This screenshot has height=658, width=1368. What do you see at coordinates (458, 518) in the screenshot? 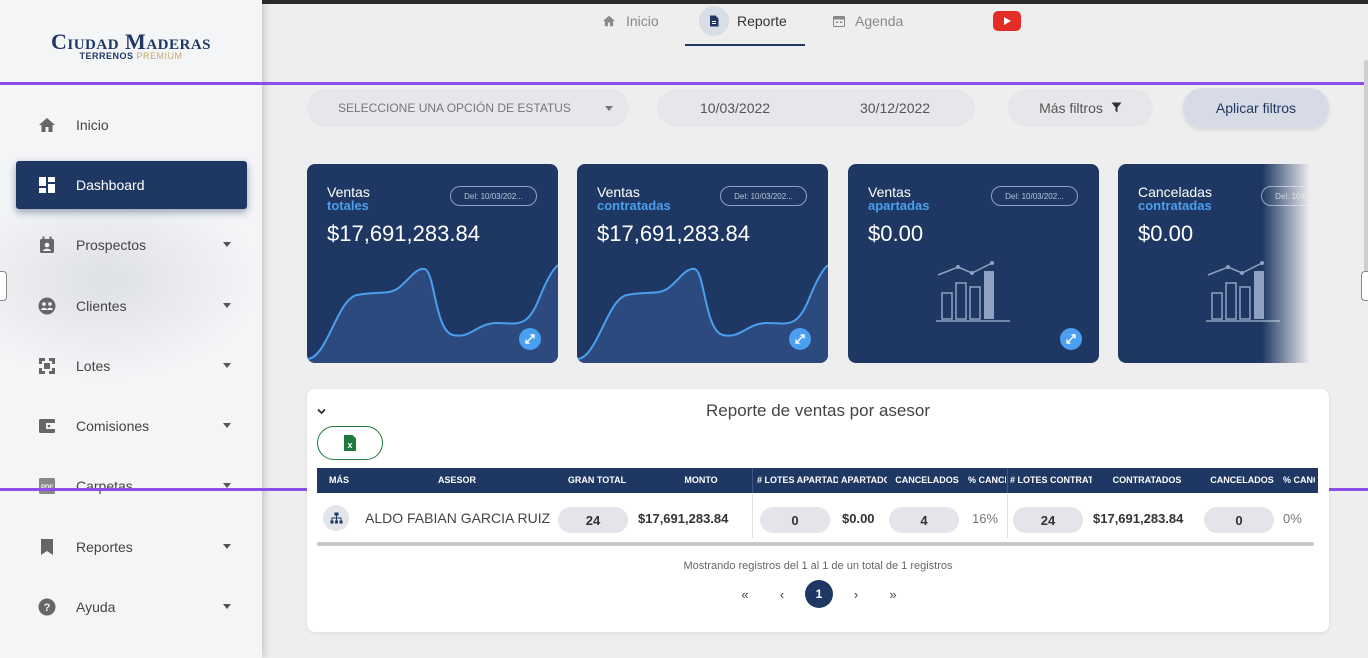
I see `asesor-name: ALDO FABIAN GARCIA RUIZ` at bounding box center [458, 518].